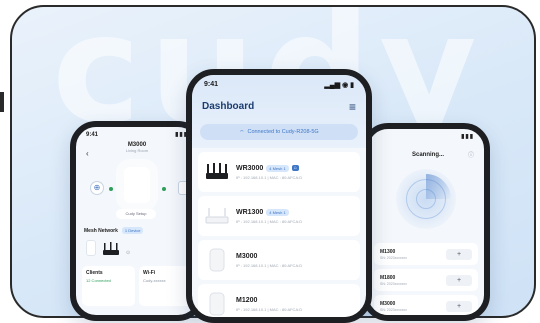  I want to click on globe-icon: ⊕, so click(97, 188).